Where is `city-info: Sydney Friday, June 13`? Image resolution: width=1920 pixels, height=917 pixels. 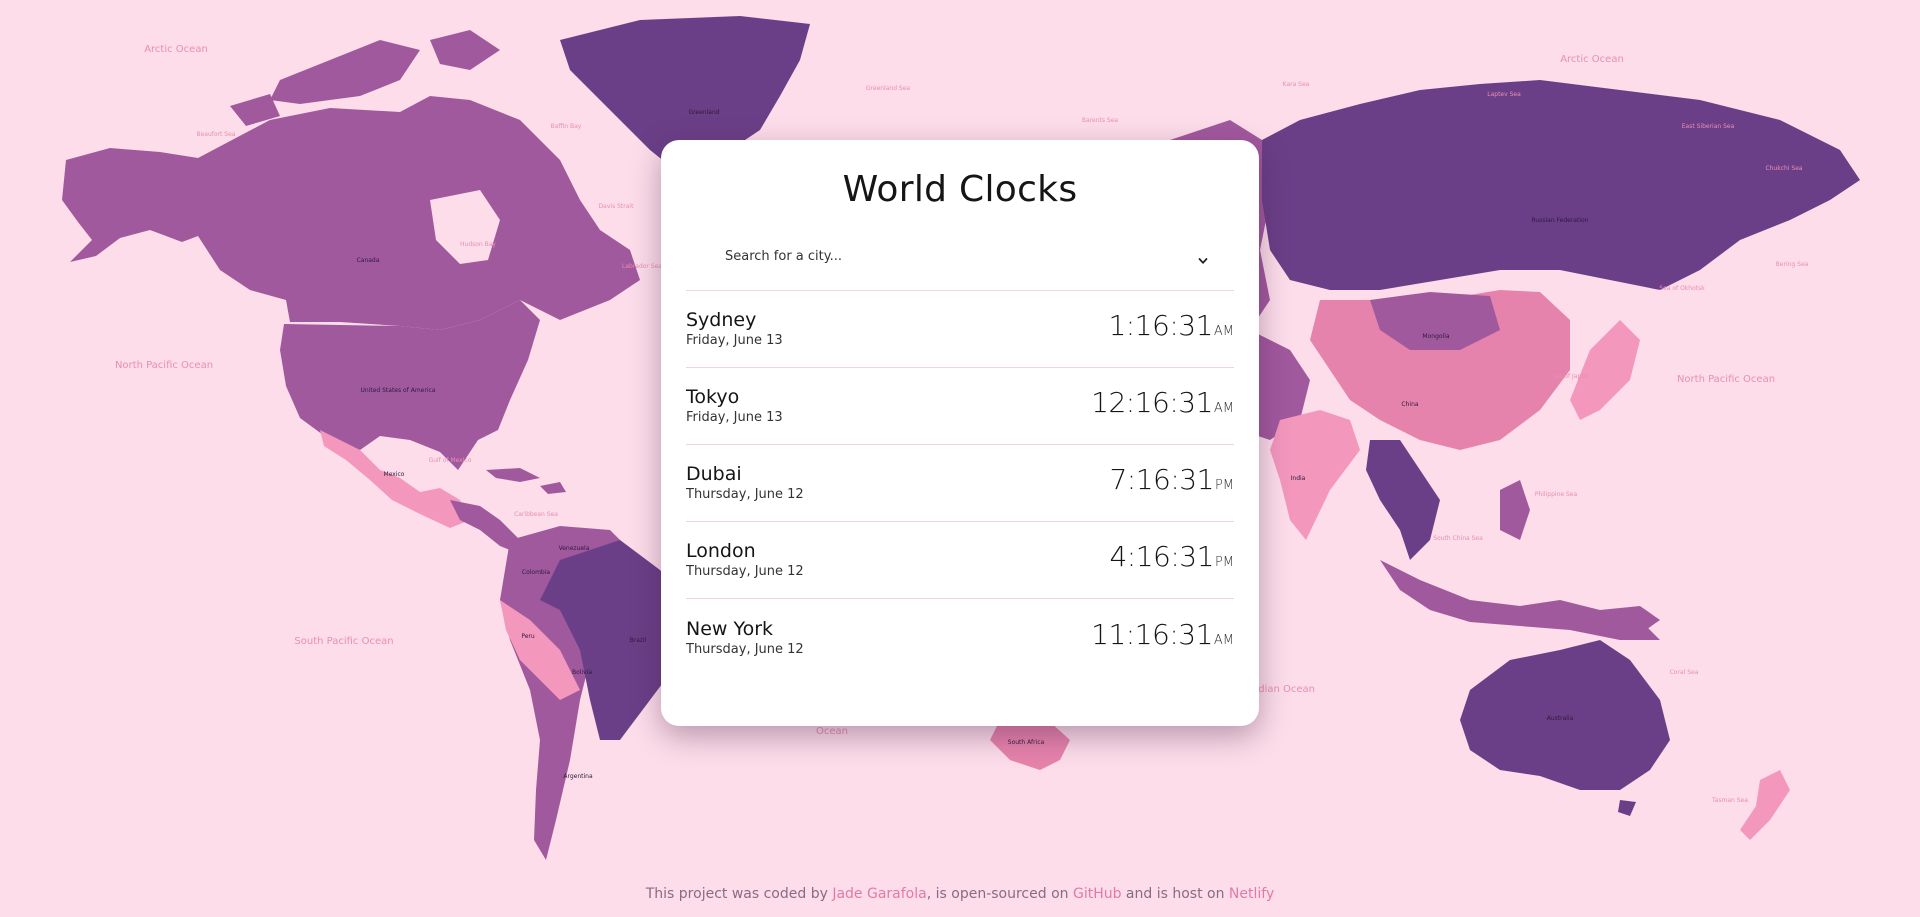 city-info: Sydney Friday, June 13 is located at coordinates (734, 329).